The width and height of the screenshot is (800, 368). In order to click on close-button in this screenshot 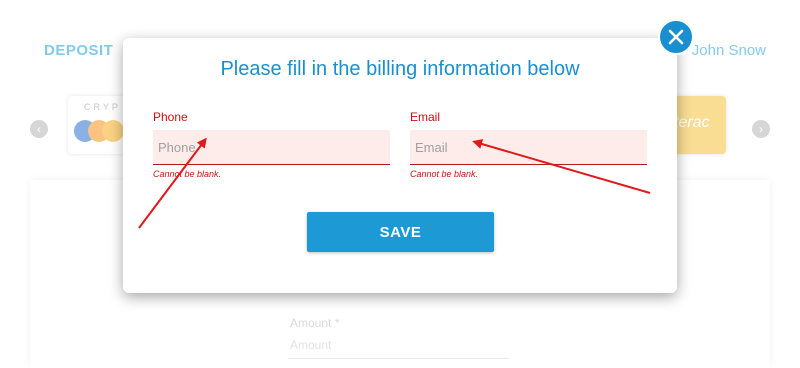, I will do `click(676, 37)`.